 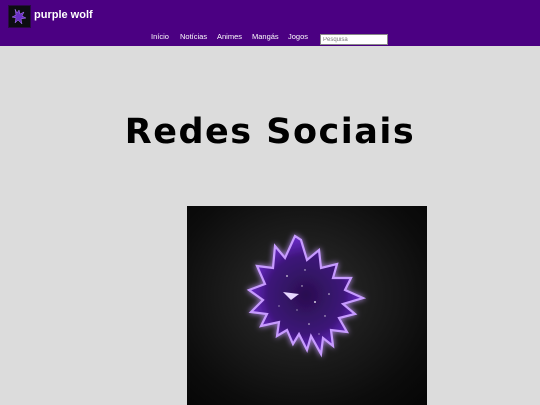 What do you see at coordinates (265, 36) in the screenshot?
I see `nav-item-mangas: Mangás` at bounding box center [265, 36].